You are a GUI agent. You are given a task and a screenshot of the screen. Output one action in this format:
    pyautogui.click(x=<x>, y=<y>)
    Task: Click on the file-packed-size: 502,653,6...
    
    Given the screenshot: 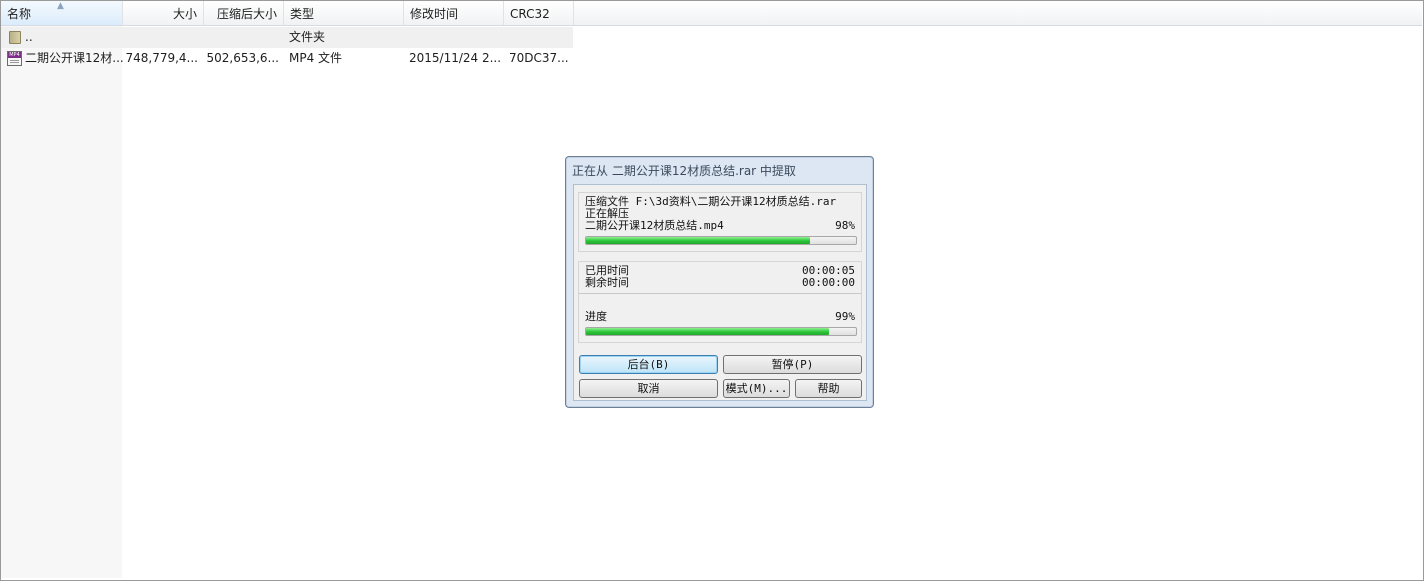 What is the action you would take?
    pyautogui.click(x=242, y=58)
    